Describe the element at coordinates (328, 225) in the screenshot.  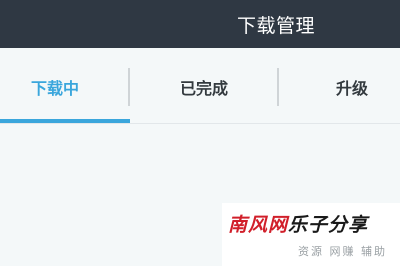
I see `watermark-logo-text-2: 乐子分享` at that location.